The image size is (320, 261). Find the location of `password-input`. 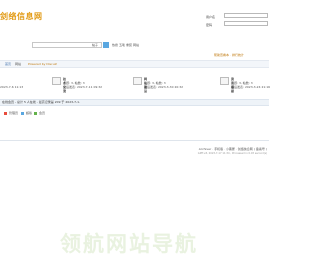

password-input is located at coordinates (246, 23).